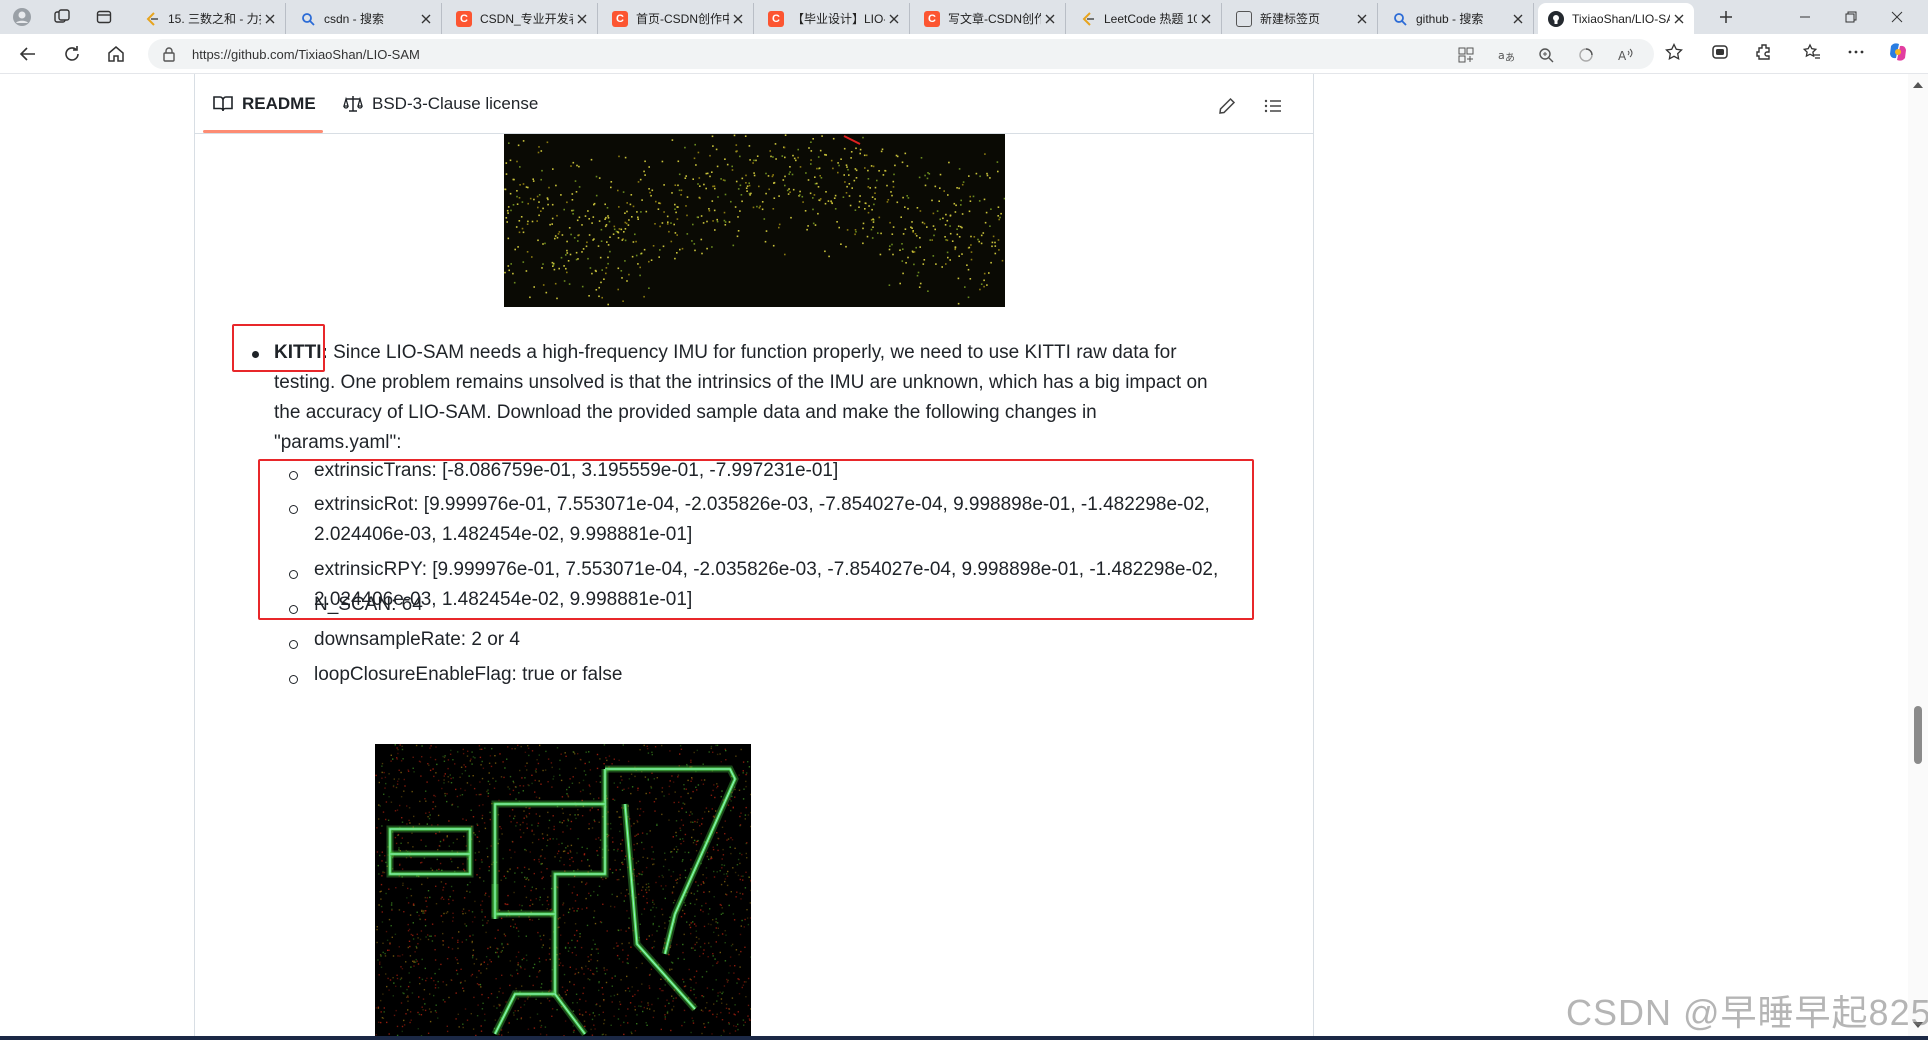 This screenshot has height=1040, width=1928. I want to click on tab-readme: README, so click(264, 104).